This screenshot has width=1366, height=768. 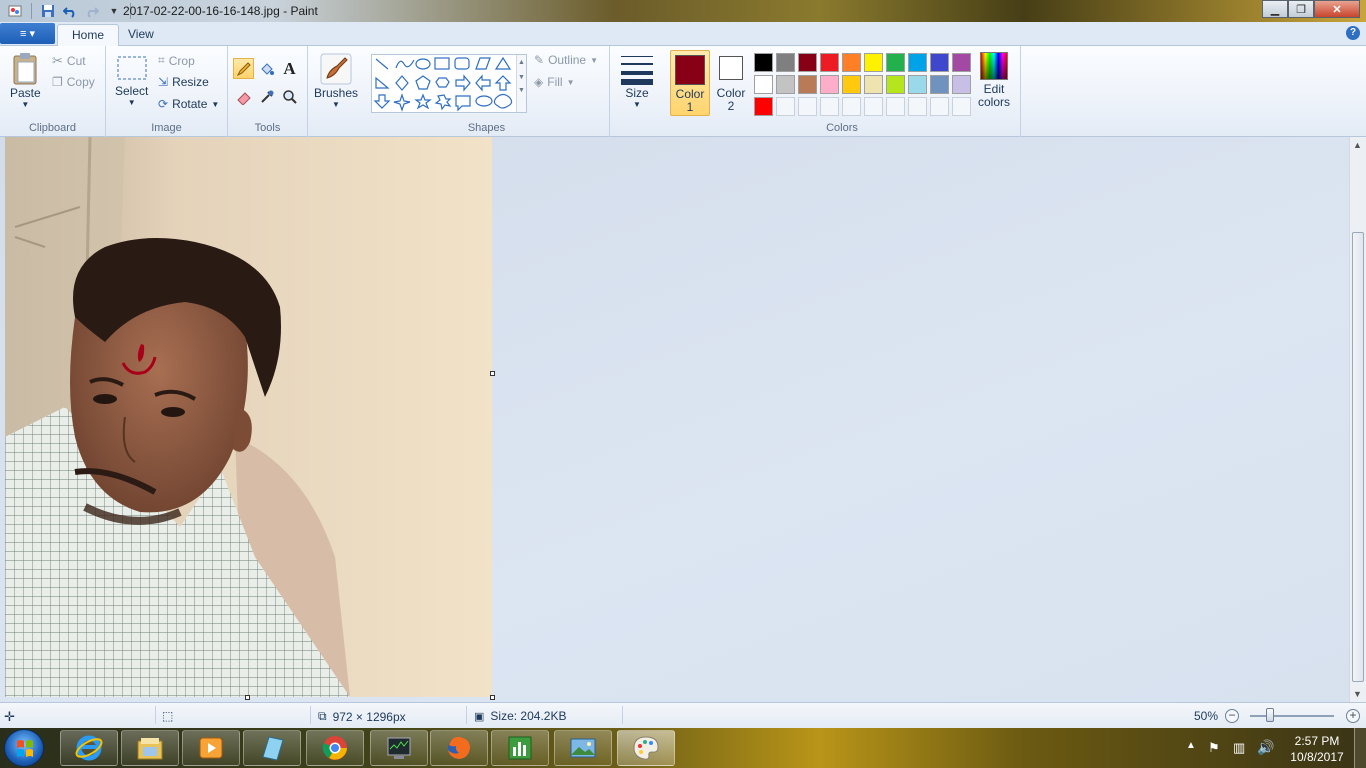 What do you see at coordinates (114, 11) in the screenshot?
I see `qat-customize-icon: ▼` at bounding box center [114, 11].